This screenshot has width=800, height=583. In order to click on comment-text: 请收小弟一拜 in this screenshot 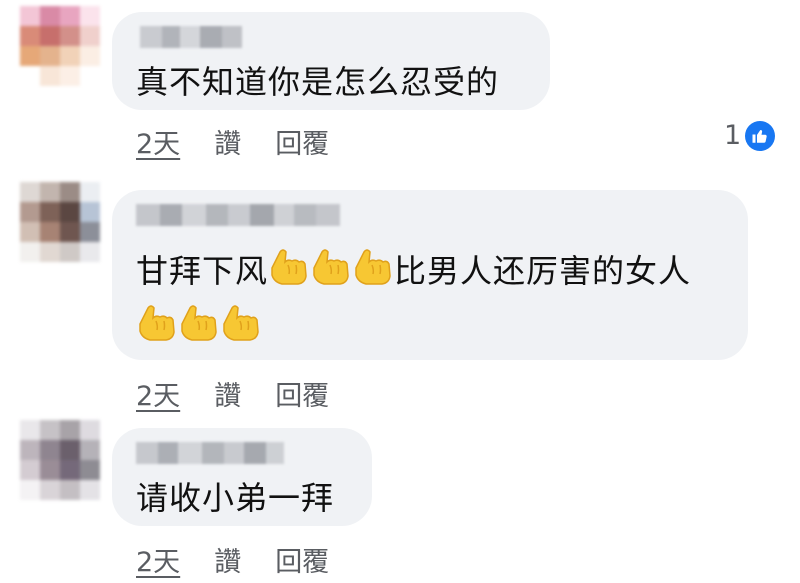, I will do `click(235, 498)`.